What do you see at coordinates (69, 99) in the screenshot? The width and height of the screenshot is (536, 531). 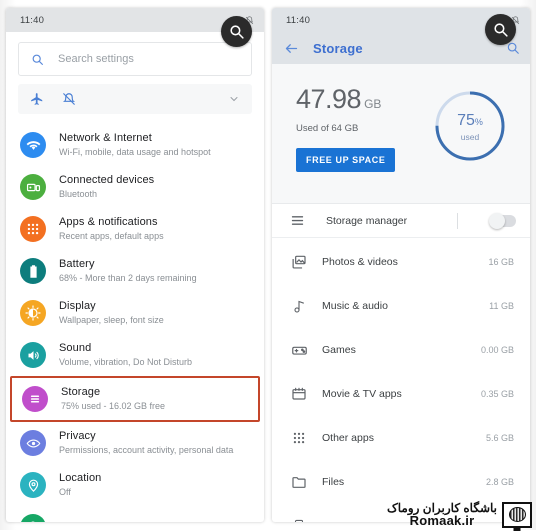 I see `do-not-disturb-icon` at bounding box center [69, 99].